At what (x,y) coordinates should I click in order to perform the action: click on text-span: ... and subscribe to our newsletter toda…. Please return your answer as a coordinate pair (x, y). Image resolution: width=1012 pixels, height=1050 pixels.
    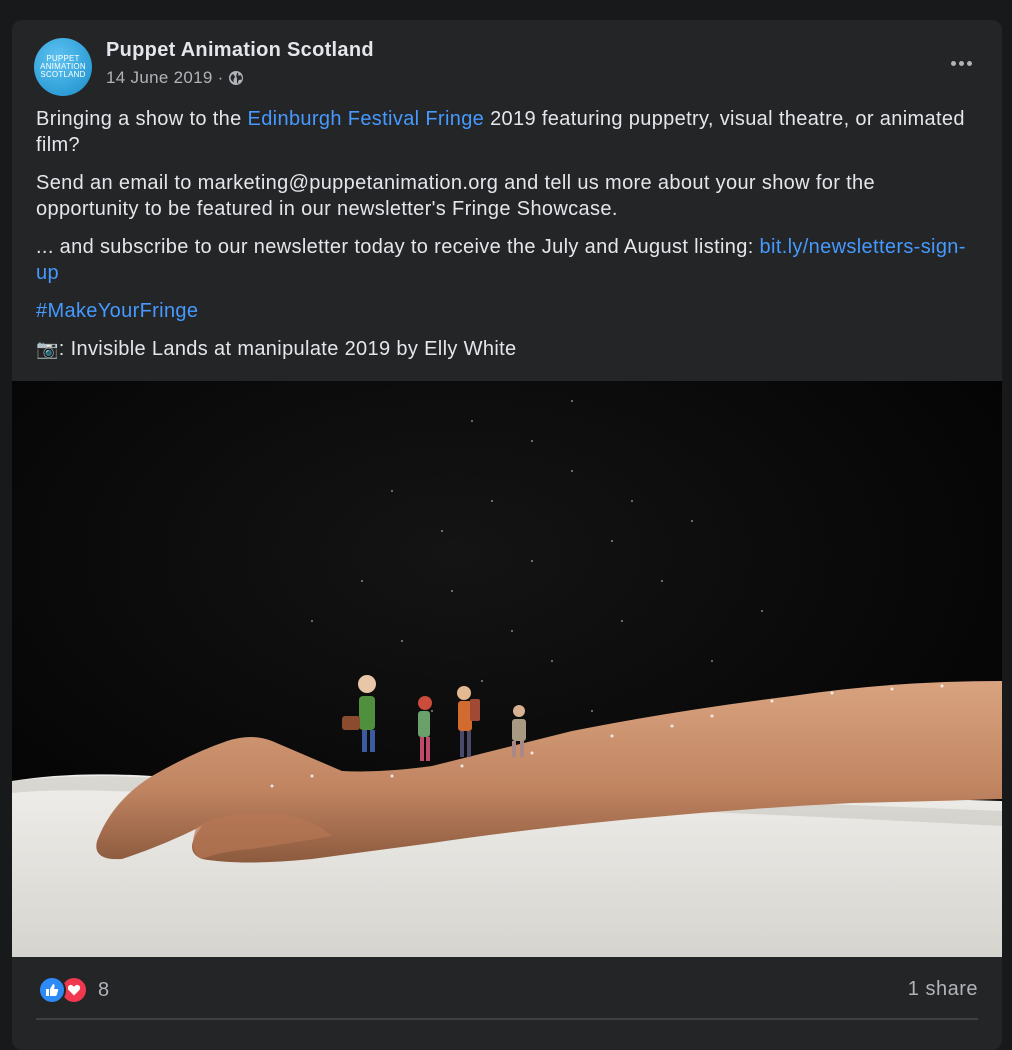
    Looking at the image, I should click on (398, 247).